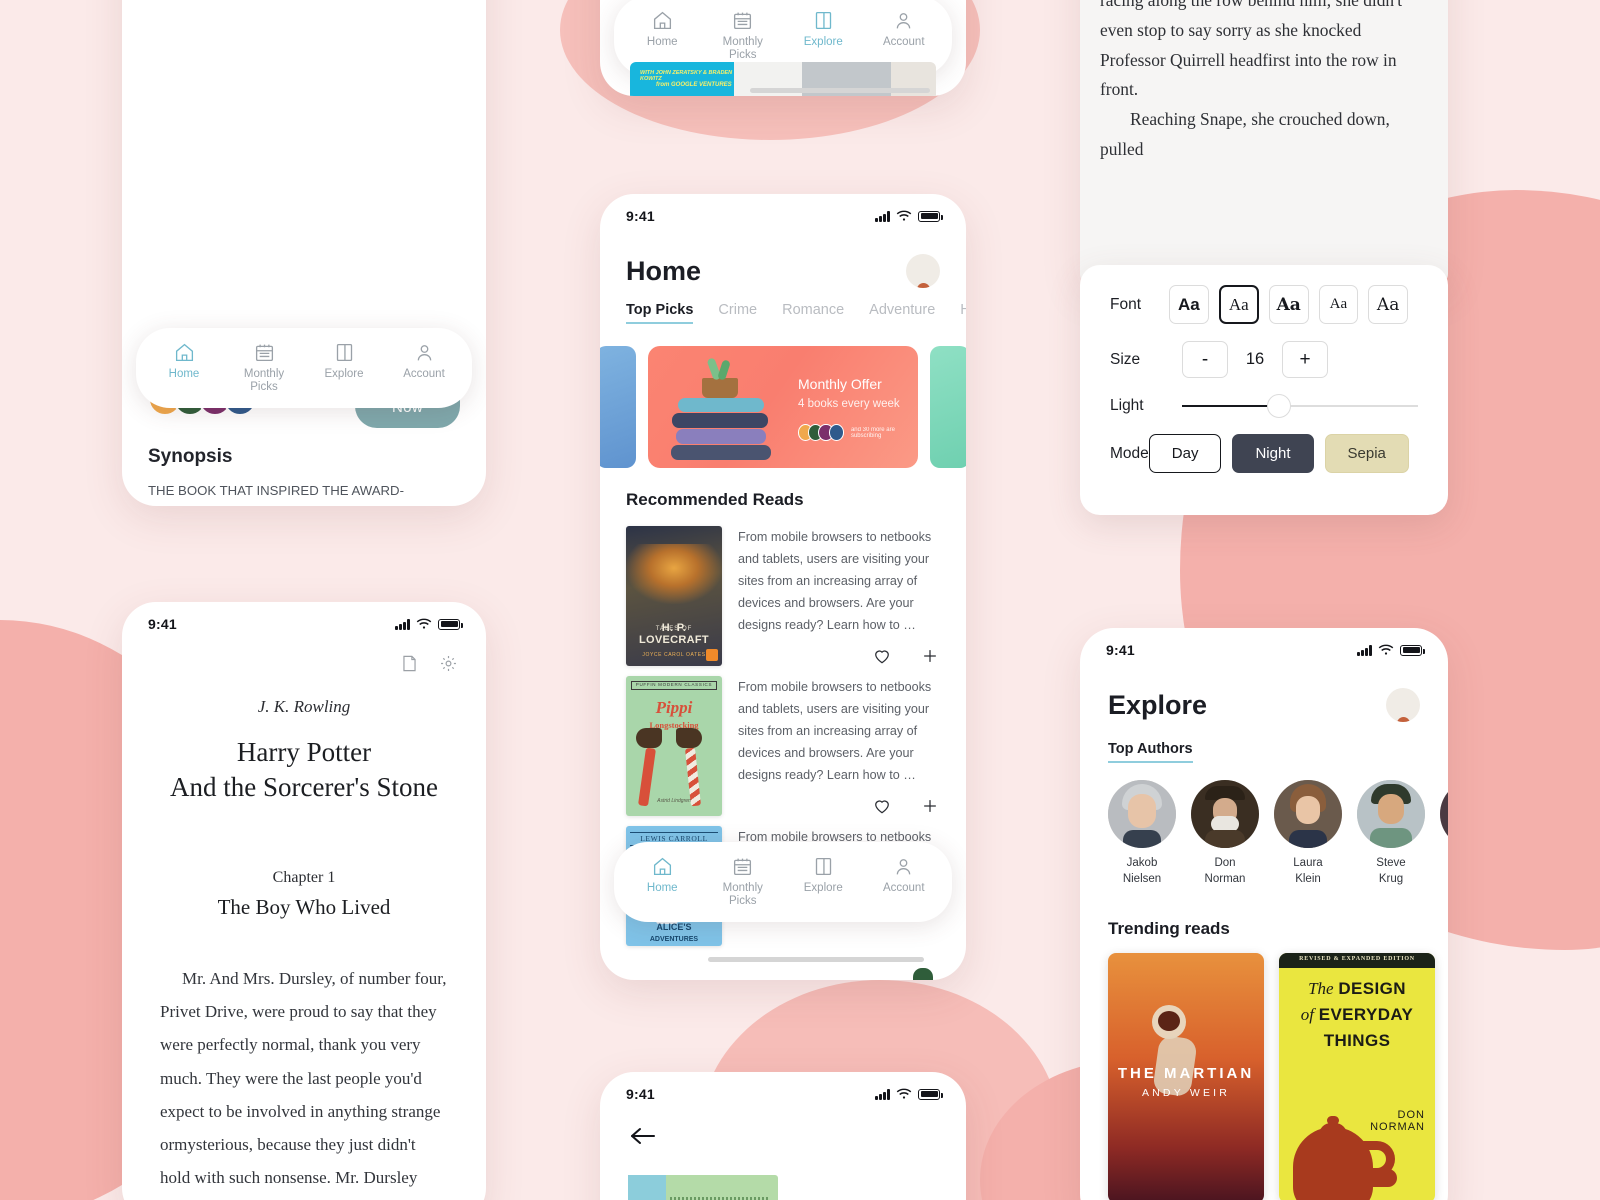 Image resolution: width=1600 pixels, height=1200 pixels. Describe the element at coordinates (304, 907) in the screenshot. I see `chapter-title: The Boy Who Lived` at that location.